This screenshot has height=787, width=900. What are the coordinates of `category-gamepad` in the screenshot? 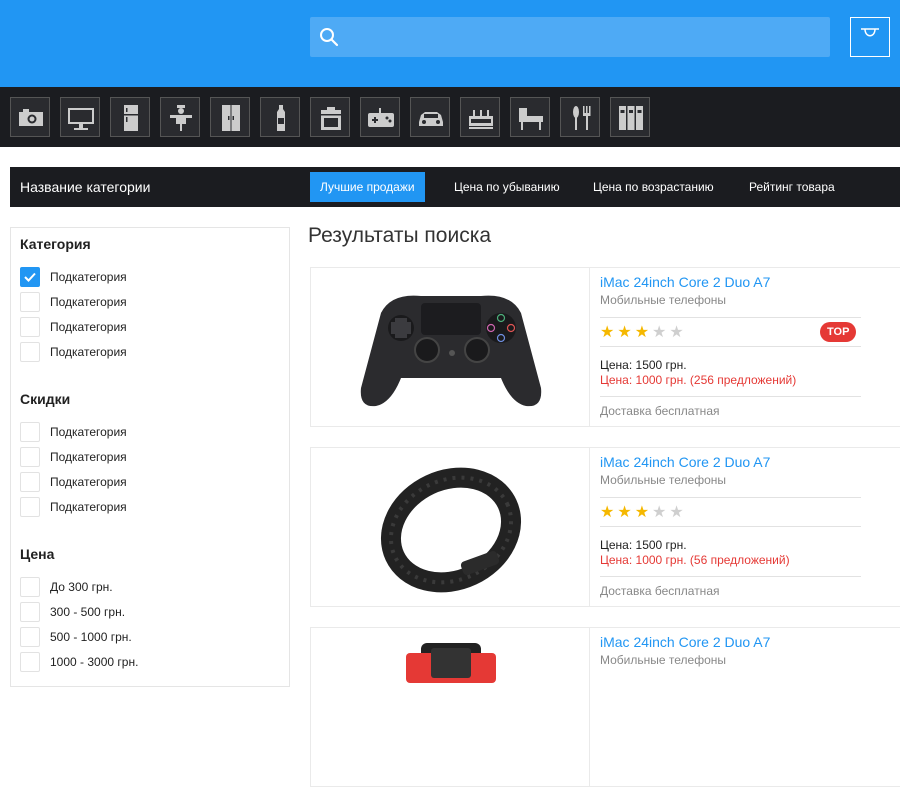 It's located at (380, 117).